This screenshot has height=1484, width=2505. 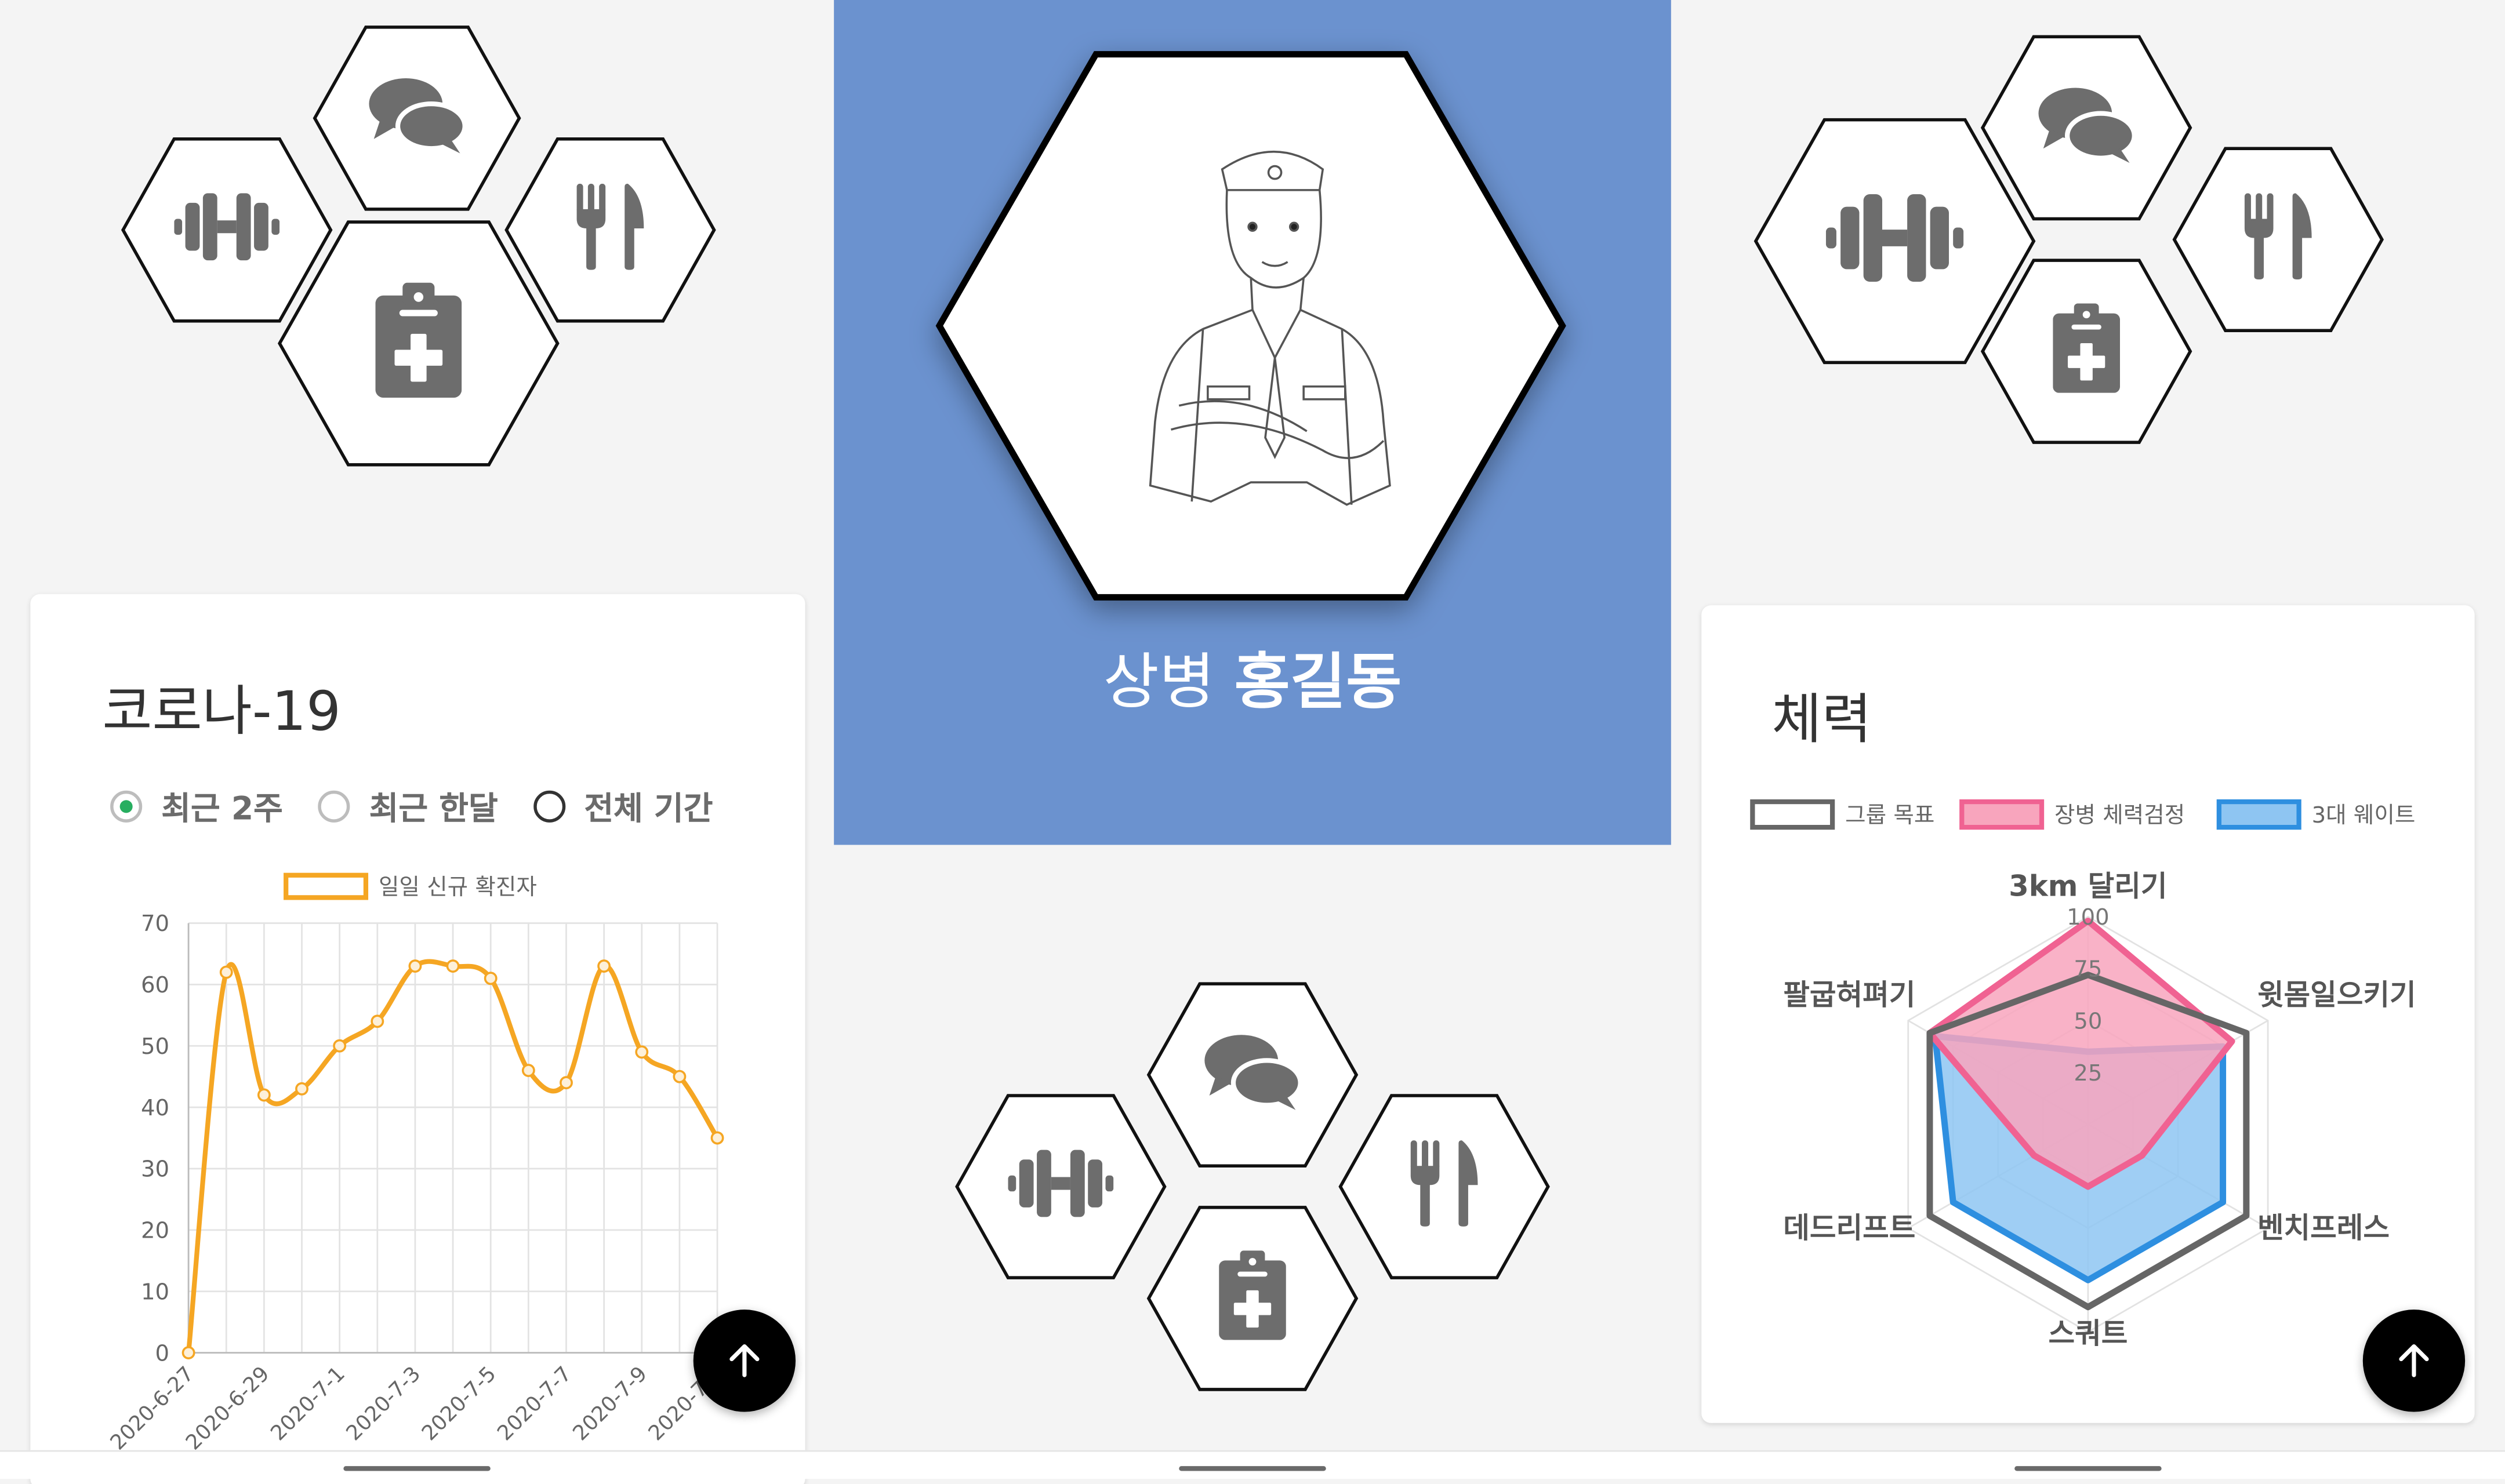 What do you see at coordinates (2088, 1333) in the screenshot?
I see `radar-axis-label: 스쿼트` at bounding box center [2088, 1333].